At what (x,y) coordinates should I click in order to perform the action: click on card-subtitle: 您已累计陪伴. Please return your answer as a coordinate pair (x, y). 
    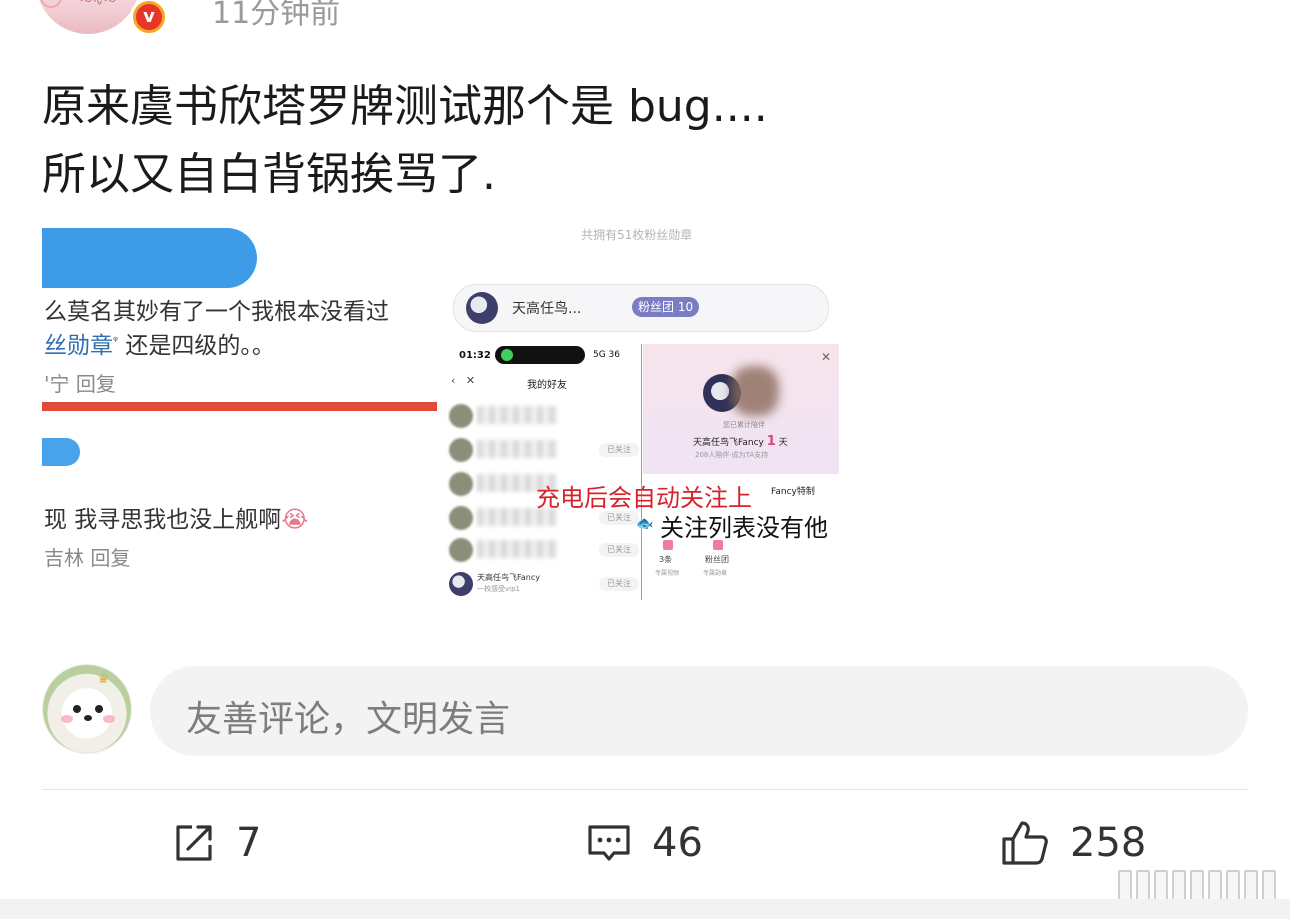
    Looking at the image, I should click on (744, 425).